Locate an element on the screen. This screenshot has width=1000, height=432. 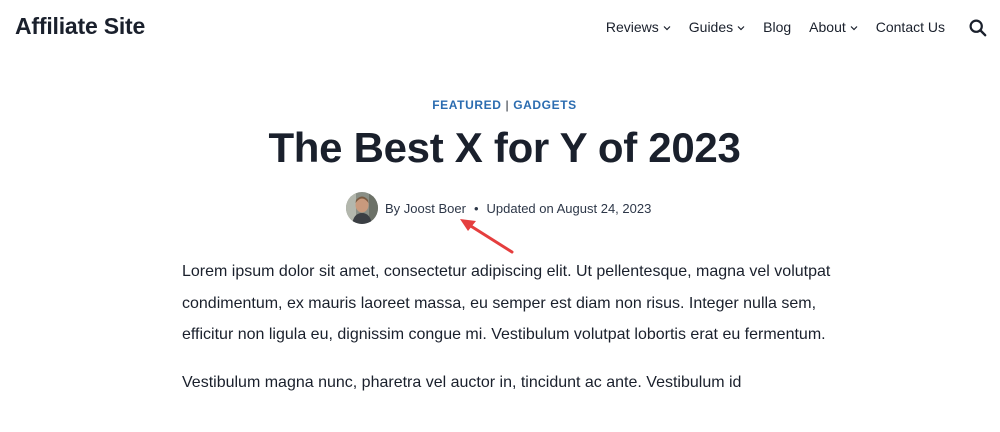
author-avatar-image is located at coordinates (362, 208).